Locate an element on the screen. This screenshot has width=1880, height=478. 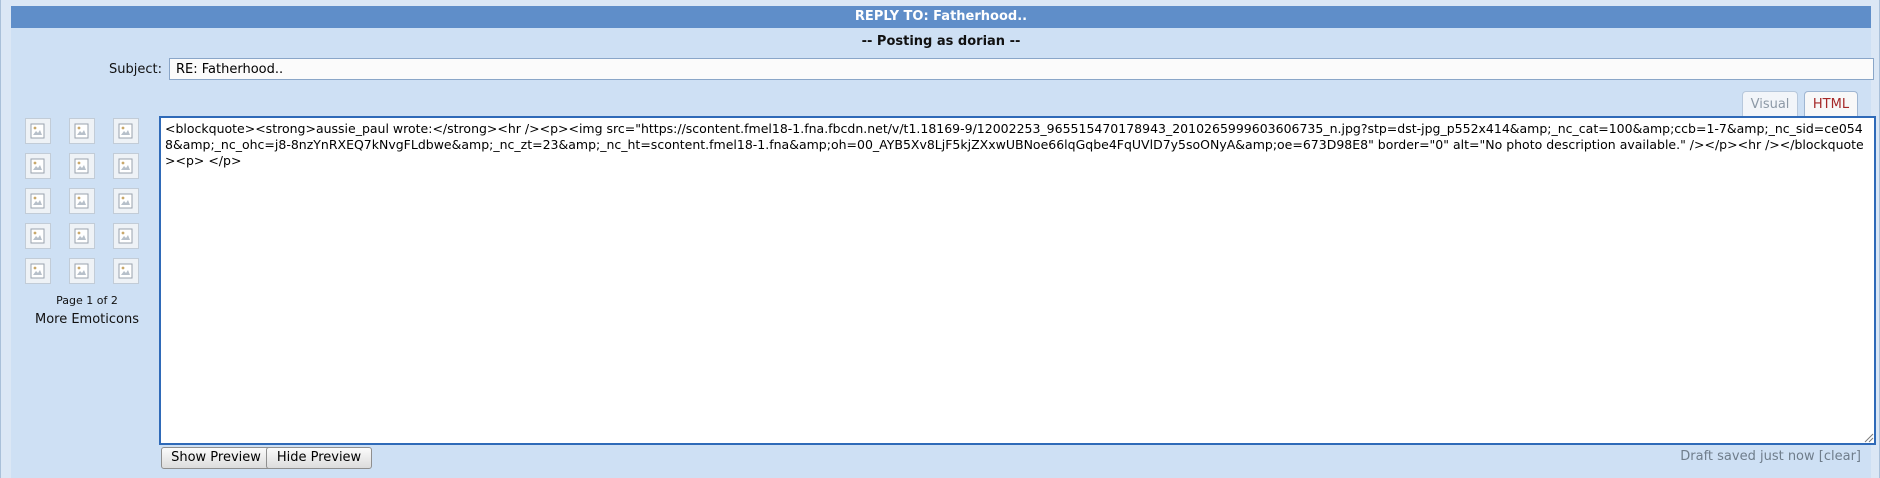
show-preview-button: Show Preview is located at coordinates (216, 458).